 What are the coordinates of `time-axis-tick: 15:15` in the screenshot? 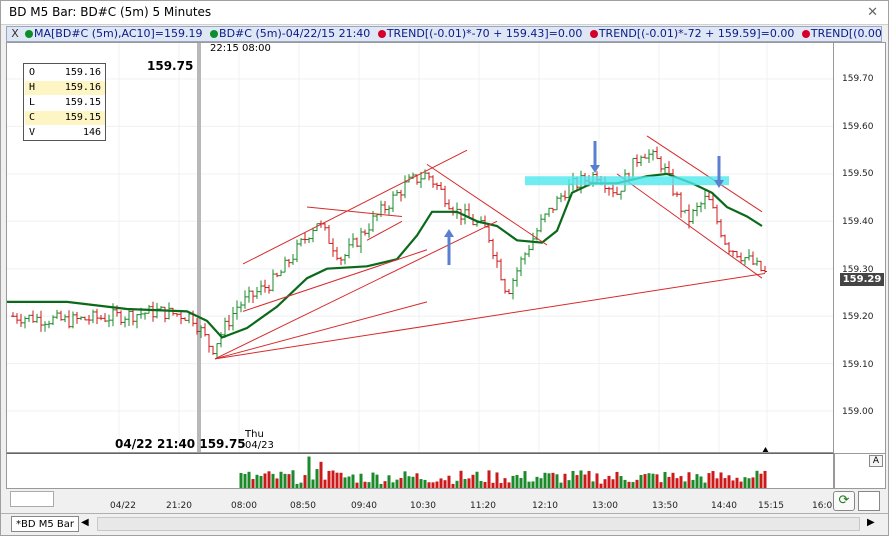 It's located at (771, 506).